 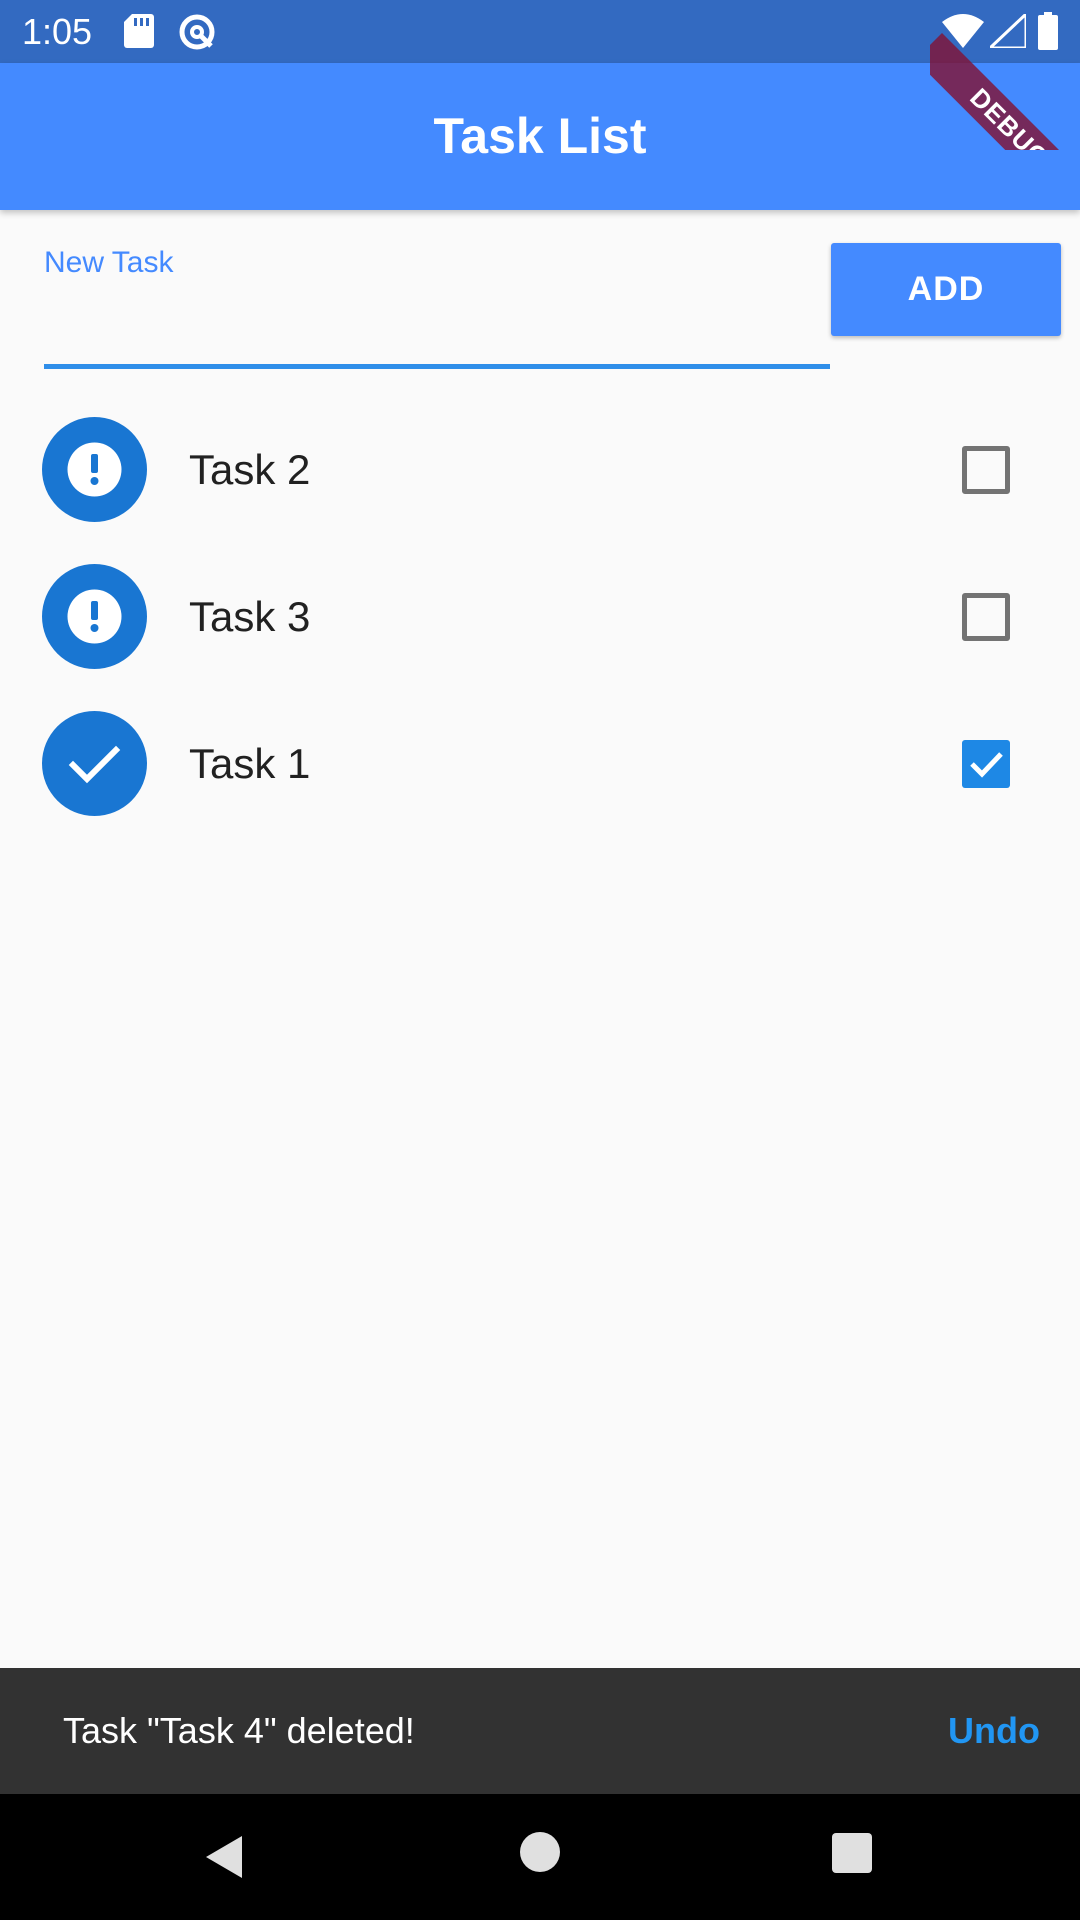 I want to click on sd-card-icon, so click(x=139, y=31).